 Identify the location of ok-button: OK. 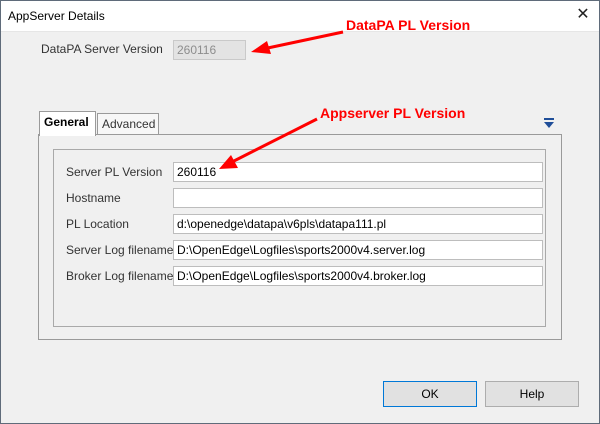
(430, 394).